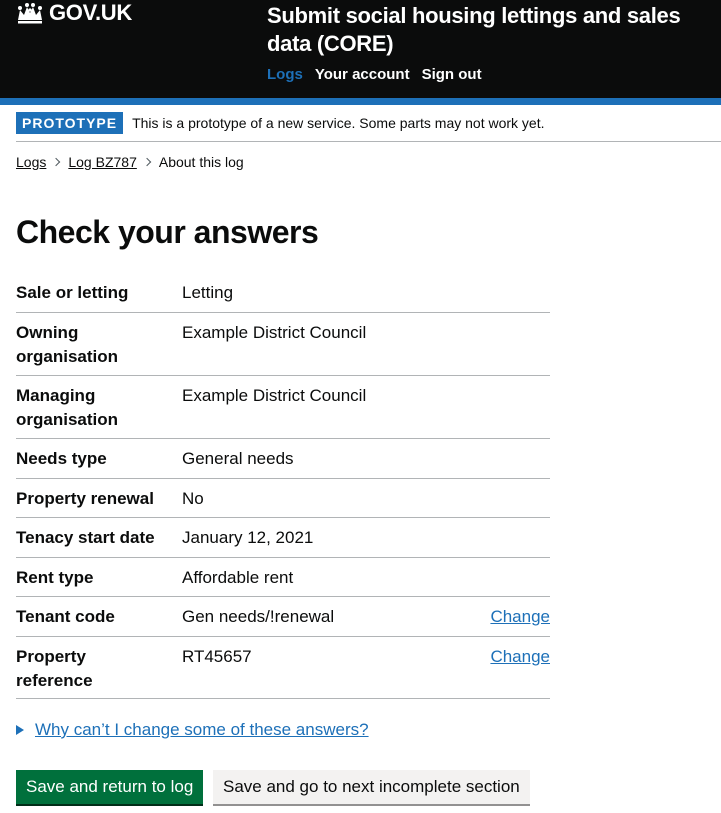 Image resolution: width=721 pixels, height=813 pixels. Describe the element at coordinates (248, 537) in the screenshot. I see `summary-value: January 12, 2021` at that location.